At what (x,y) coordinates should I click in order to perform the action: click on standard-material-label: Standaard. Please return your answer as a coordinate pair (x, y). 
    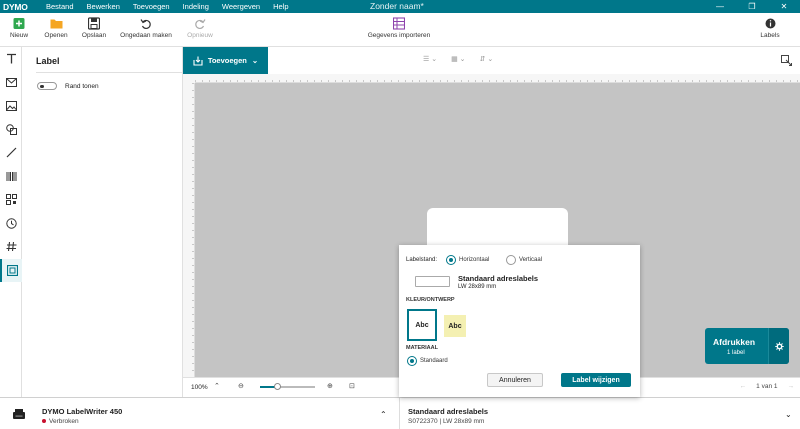
    Looking at the image, I should click on (434, 361).